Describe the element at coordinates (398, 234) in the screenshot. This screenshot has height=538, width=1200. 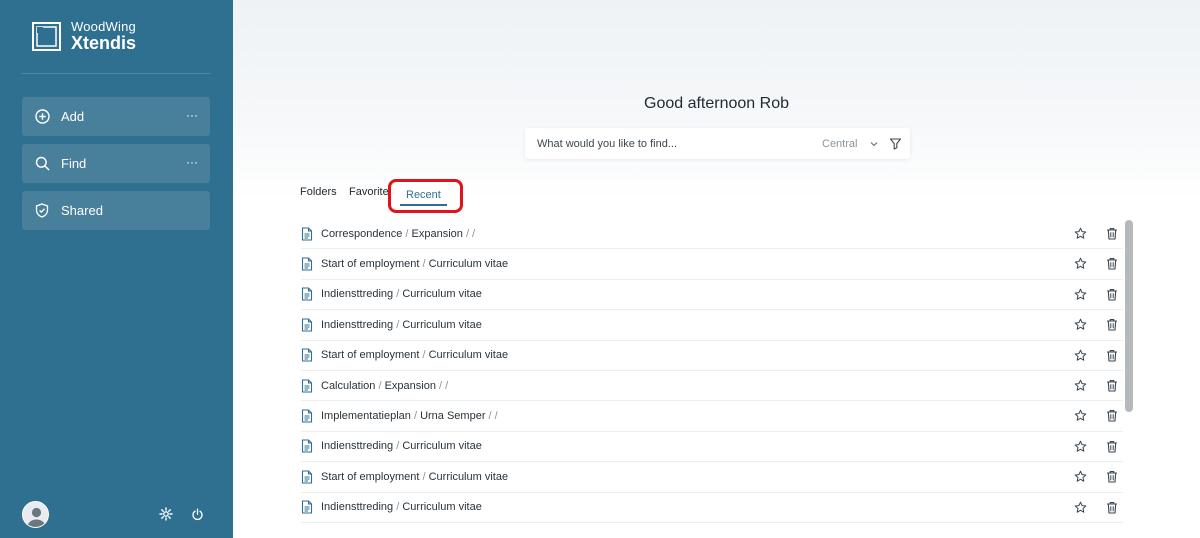
I see `item-path: Correspondence / Expansion / /` at that location.